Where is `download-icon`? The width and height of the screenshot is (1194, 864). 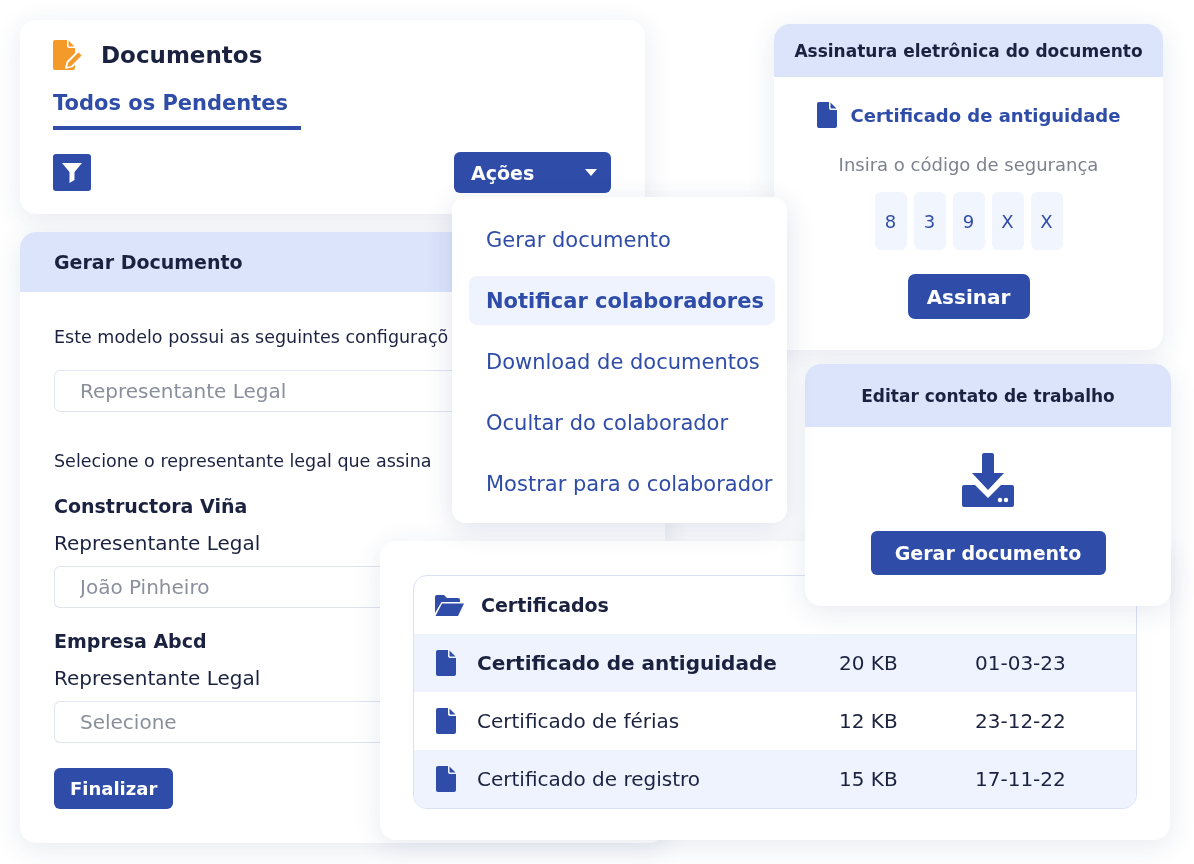
download-icon is located at coordinates (988, 480).